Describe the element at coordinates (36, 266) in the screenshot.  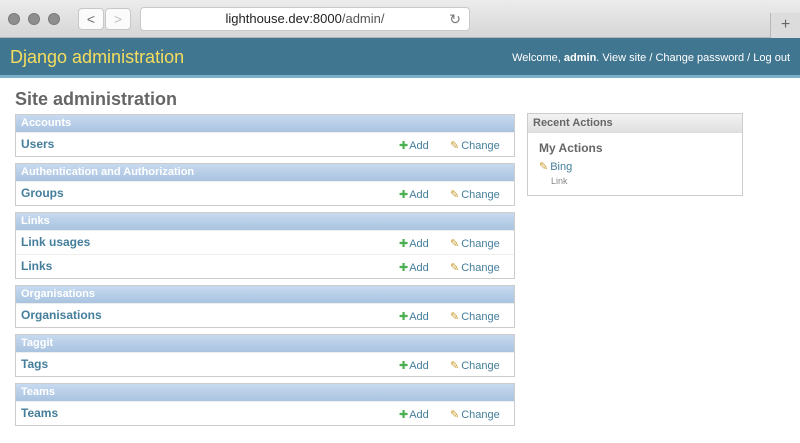
I see `model-link: Links` at that location.